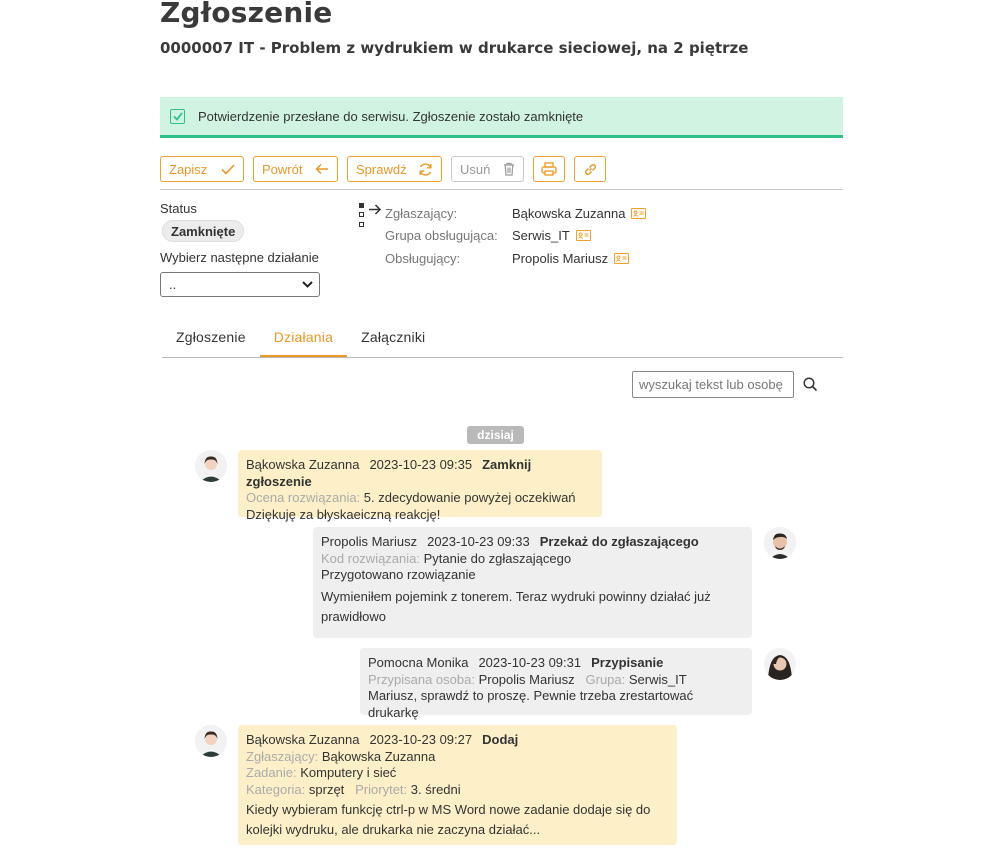 Image resolution: width=1000 pixels, height=851 pixels. Describe the element at coordinates (276, 789) in the screenshot. I see `field-label: Kategoria:` at that location.